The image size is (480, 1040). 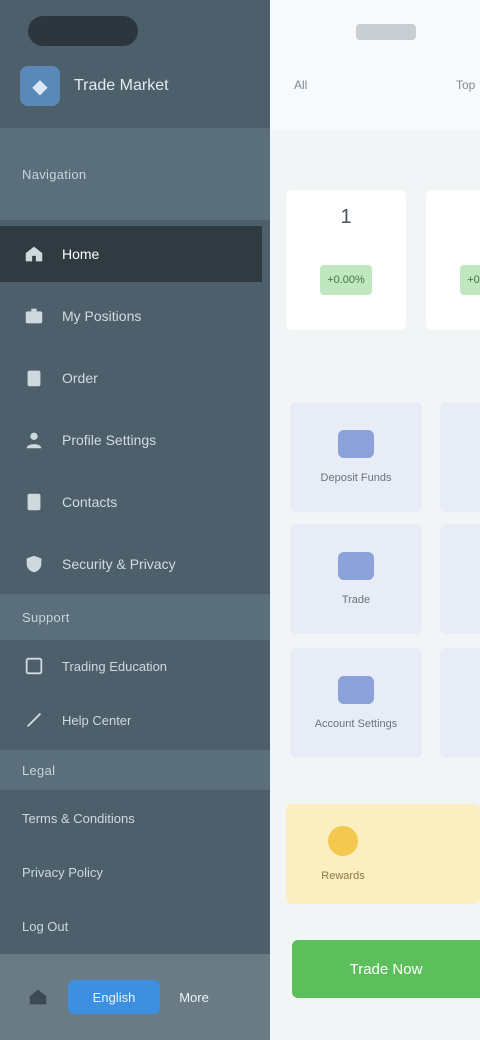 I want to click on kpi-value: 1, so click(x=346, y=217).